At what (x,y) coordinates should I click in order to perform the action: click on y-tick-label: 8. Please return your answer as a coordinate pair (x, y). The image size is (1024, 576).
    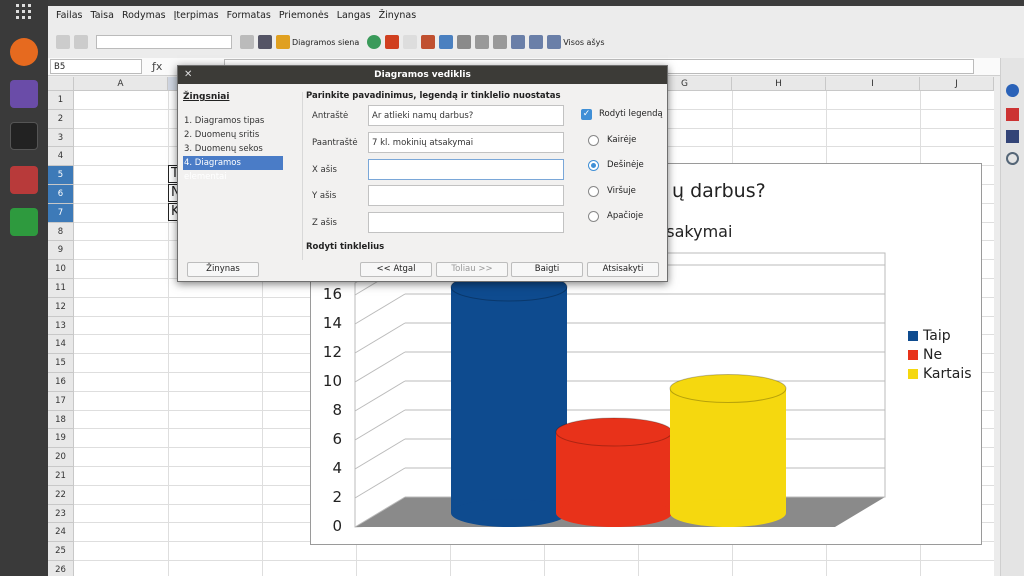
    Looking at the image, I should click on (337, 410).